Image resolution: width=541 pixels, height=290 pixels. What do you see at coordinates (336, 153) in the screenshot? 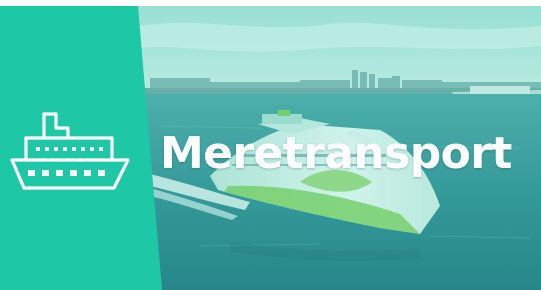
I see `banner-title: Meretransport` at bounding box center [336, 153].